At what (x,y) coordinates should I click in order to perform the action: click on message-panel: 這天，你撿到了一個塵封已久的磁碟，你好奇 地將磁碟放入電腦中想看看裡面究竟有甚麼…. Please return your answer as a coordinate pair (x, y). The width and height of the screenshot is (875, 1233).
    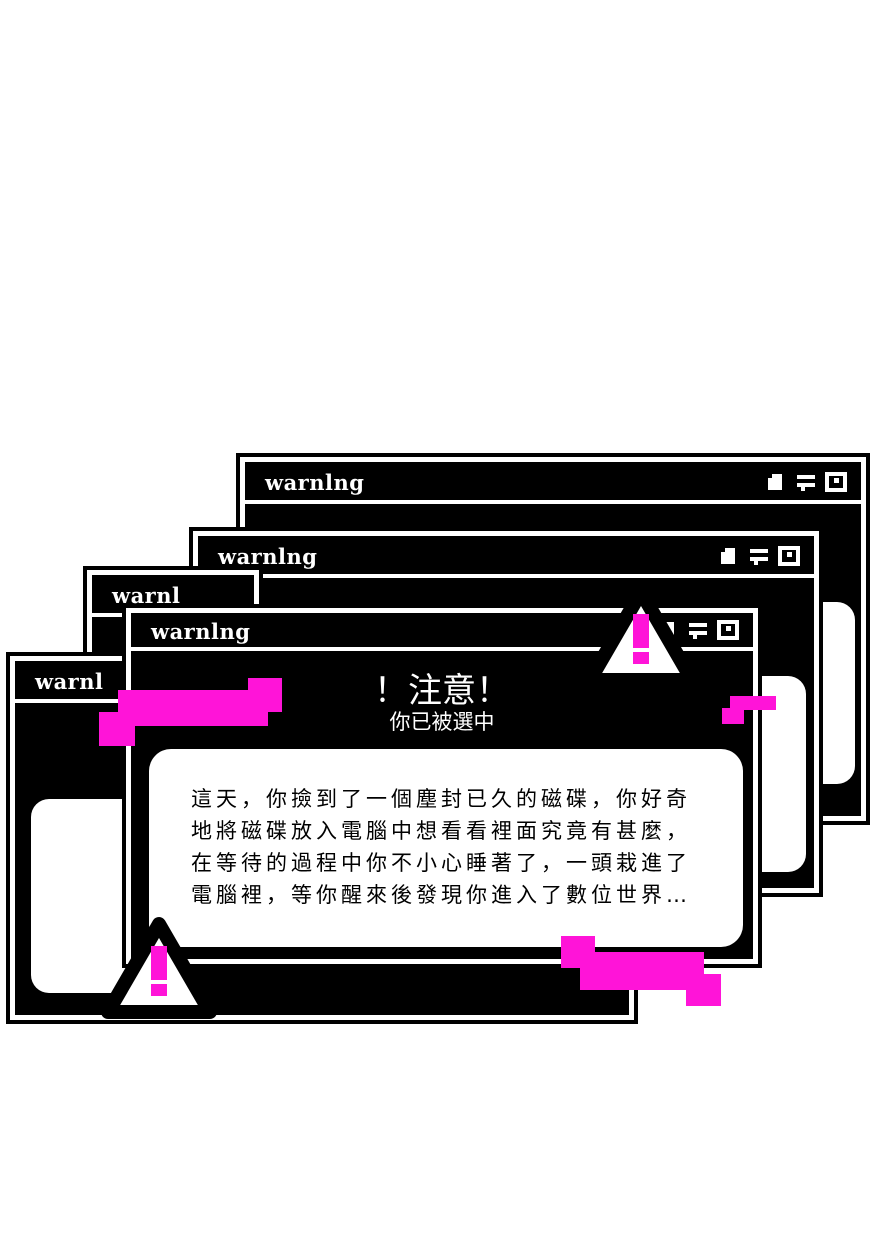
    Looking at the image, I should click on (446, 848).